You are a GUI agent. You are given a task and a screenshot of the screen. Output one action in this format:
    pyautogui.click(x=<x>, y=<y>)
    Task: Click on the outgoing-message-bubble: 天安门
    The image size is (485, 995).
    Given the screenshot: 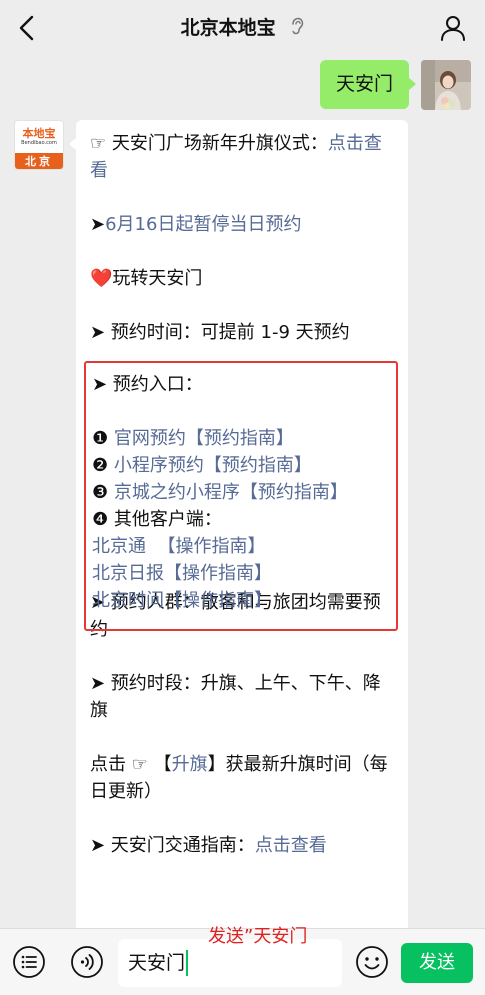 What is the action you would take?
    pyautogui.click(x=368, y=84)
    